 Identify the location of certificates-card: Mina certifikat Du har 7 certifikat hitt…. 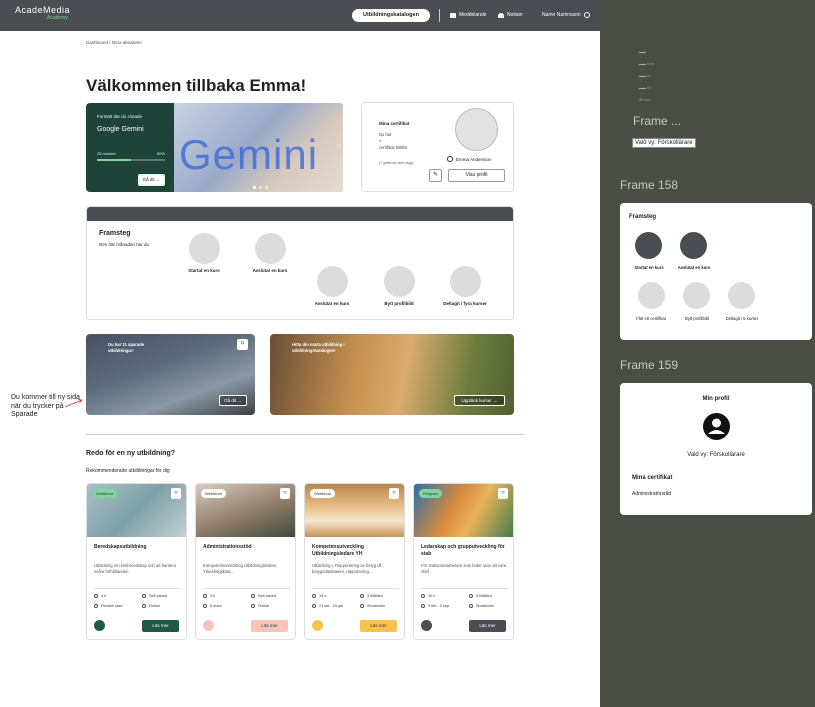
(437, 147).